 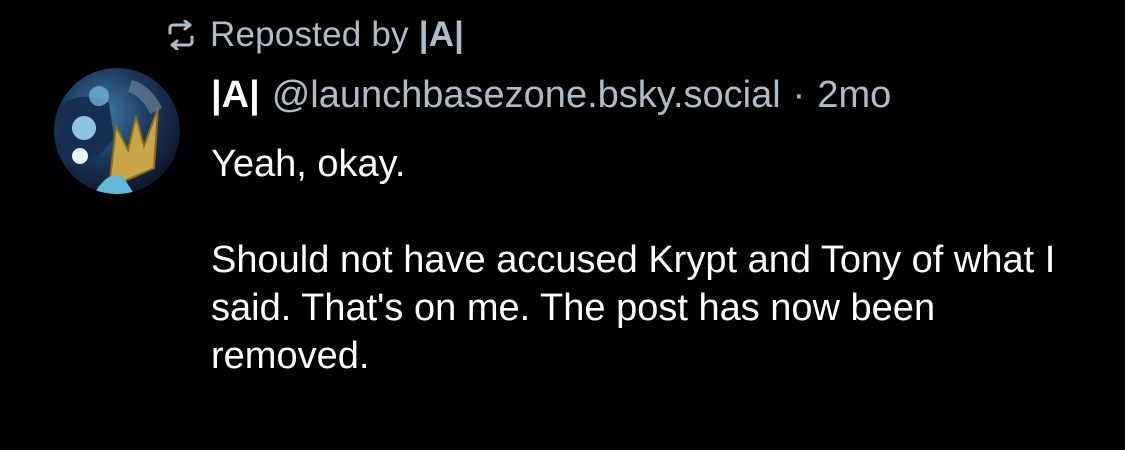 What do you see at coordinates (854, 95) in the screenshot?
I see `post-timestamp: 2mo` at bounding box center [854, 95].